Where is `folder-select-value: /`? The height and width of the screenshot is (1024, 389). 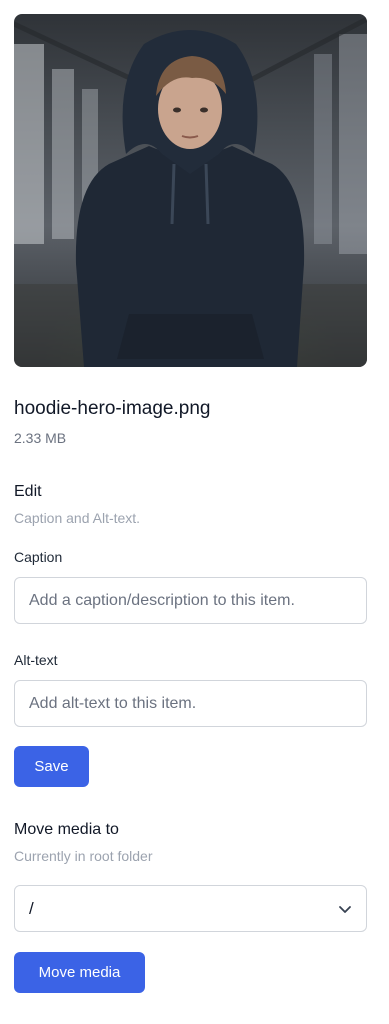 folder-select-value: / is located at coordinates (31, 908).